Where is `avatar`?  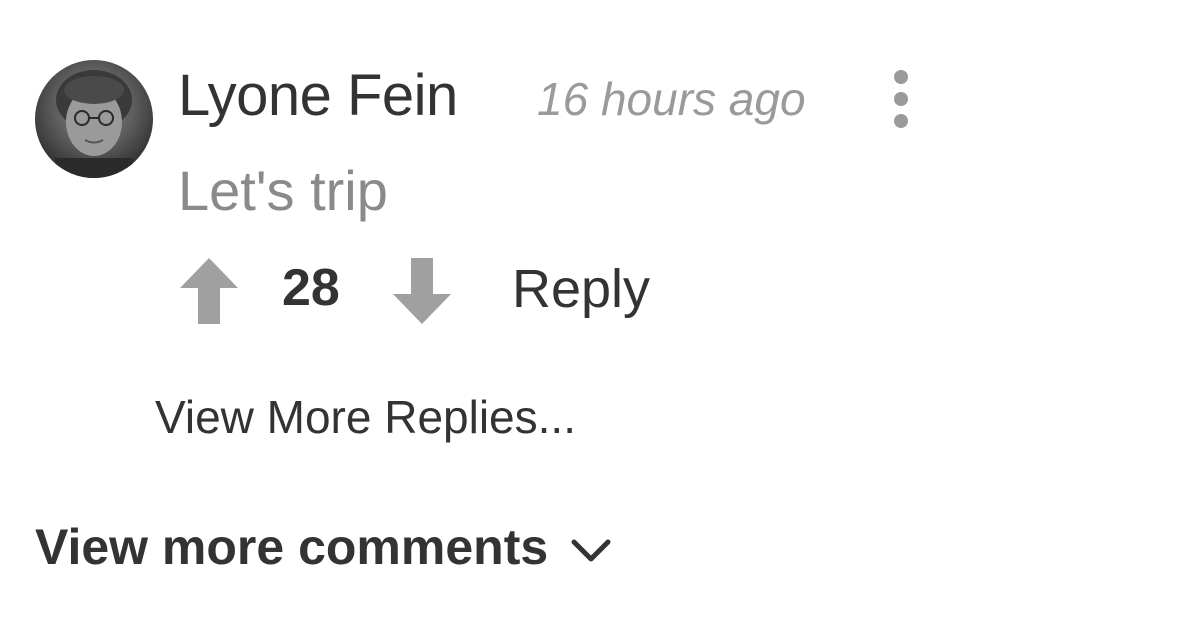 avatar is located at coordinates (94, 119).